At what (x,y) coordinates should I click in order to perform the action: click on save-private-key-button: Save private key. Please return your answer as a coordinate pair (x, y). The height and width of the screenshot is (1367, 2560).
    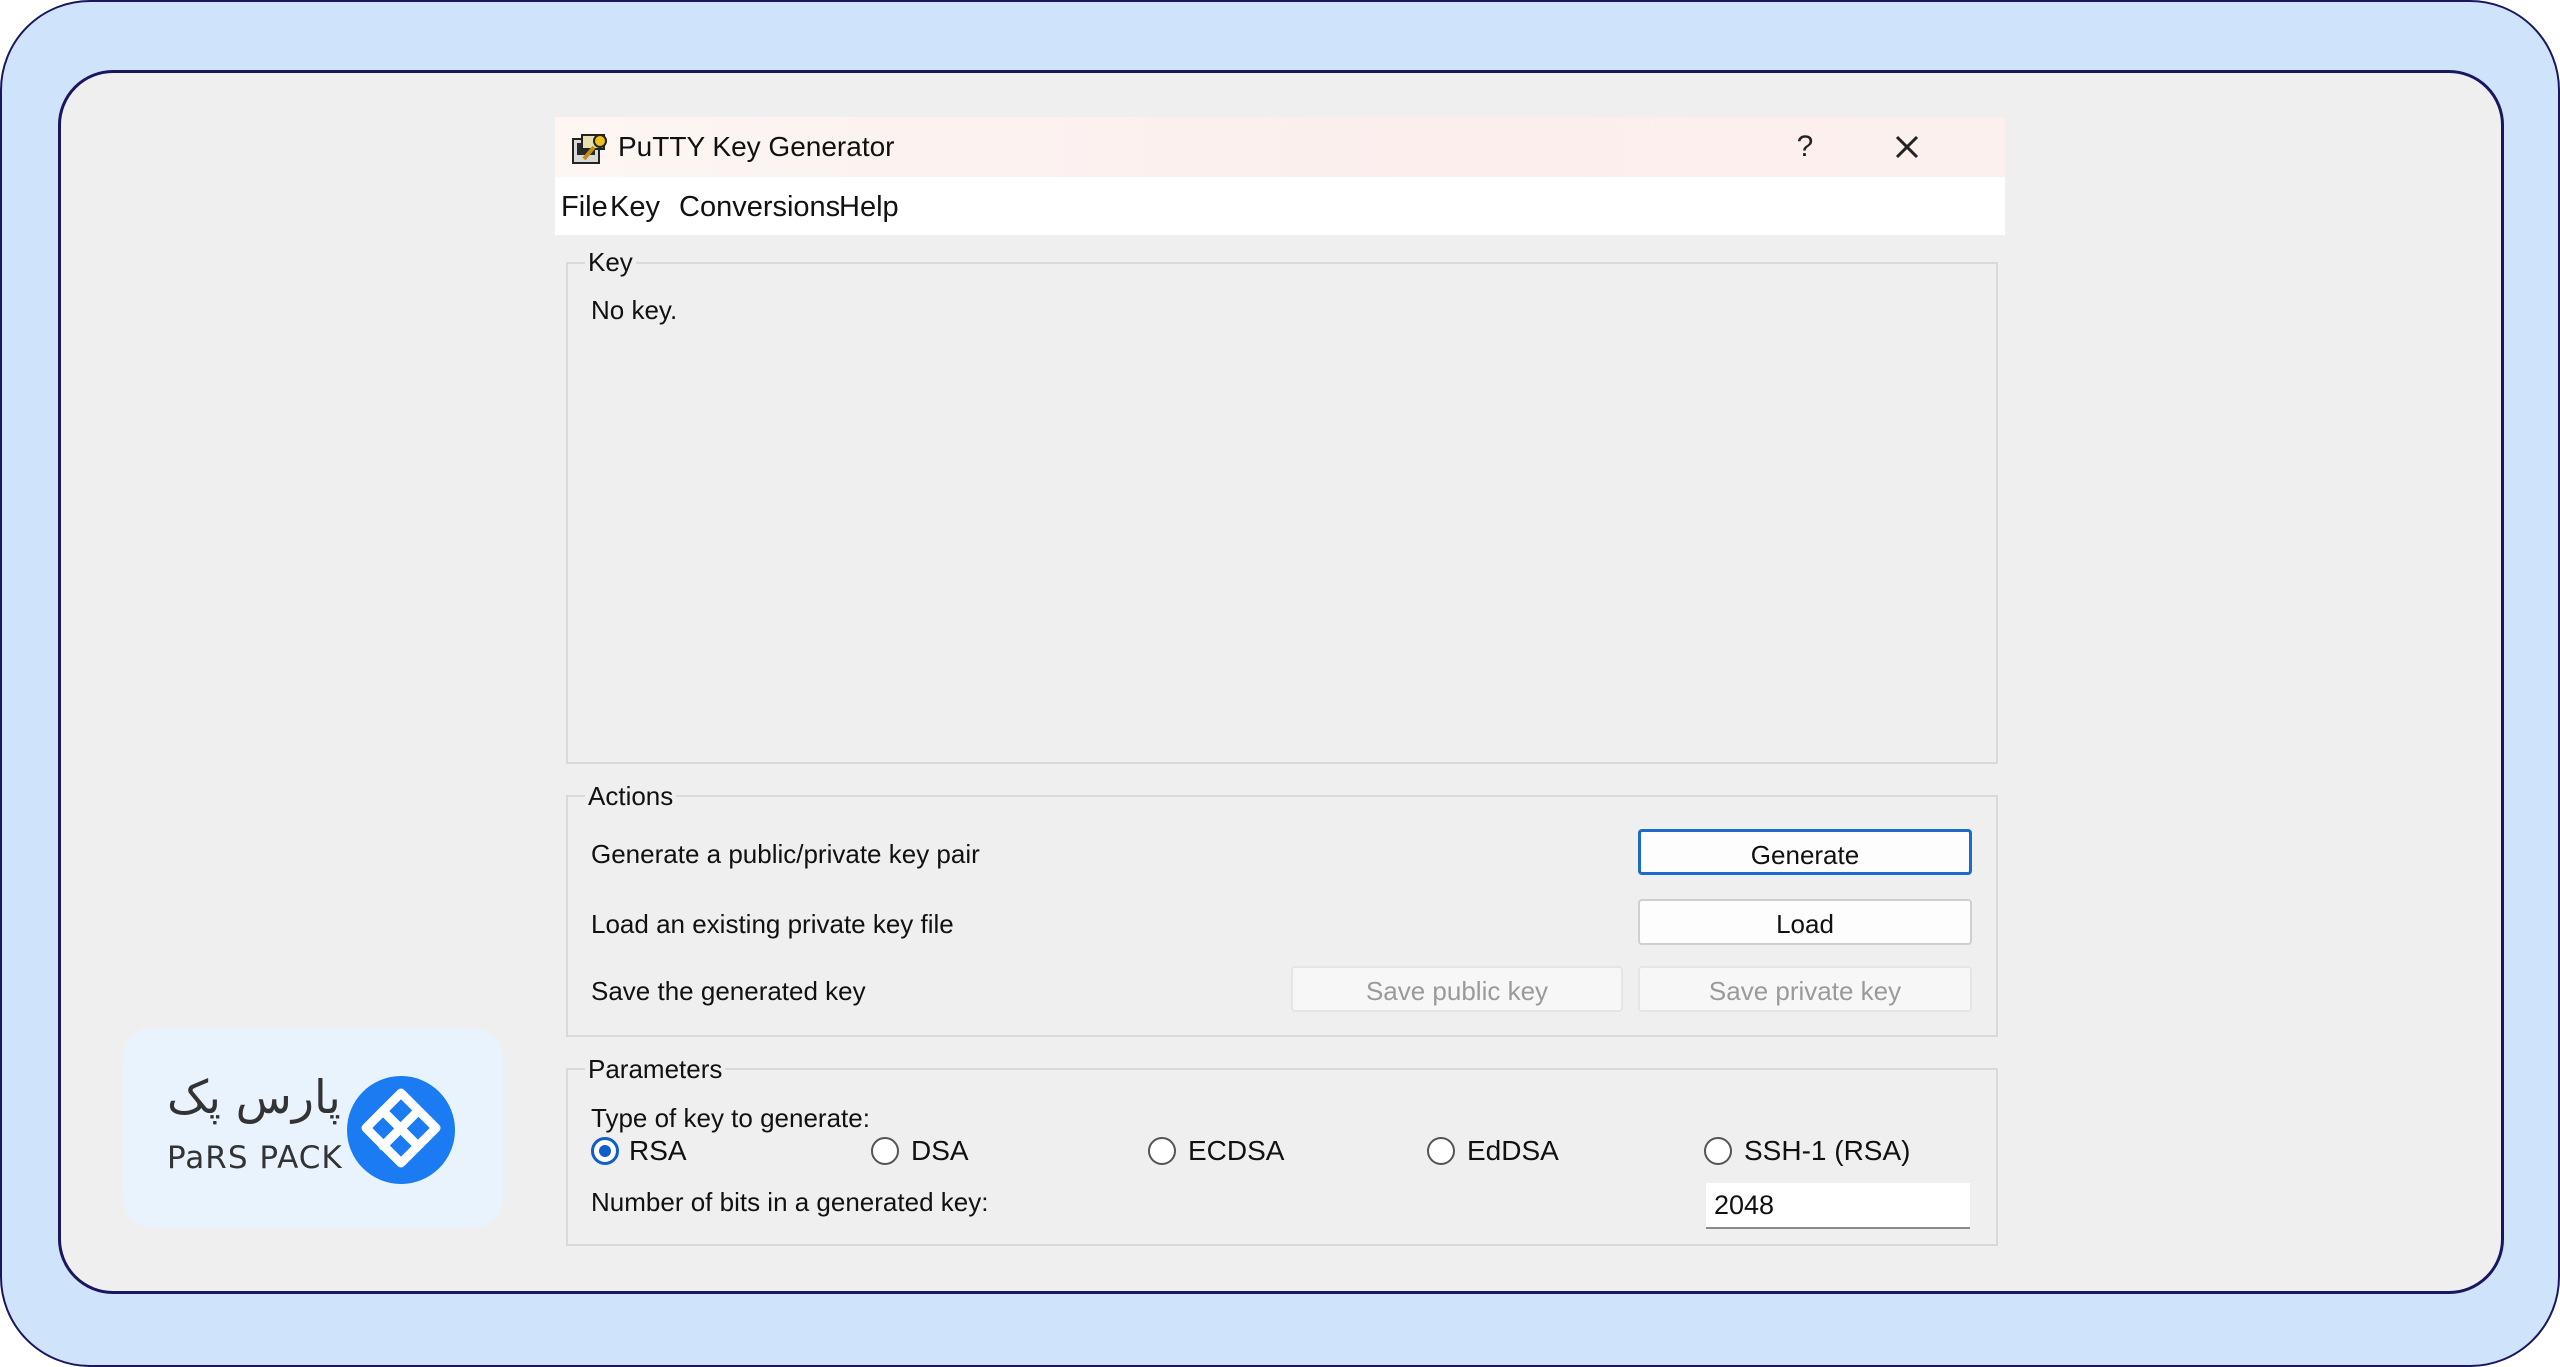
    Looking at the image, I should click on (1805, 989).